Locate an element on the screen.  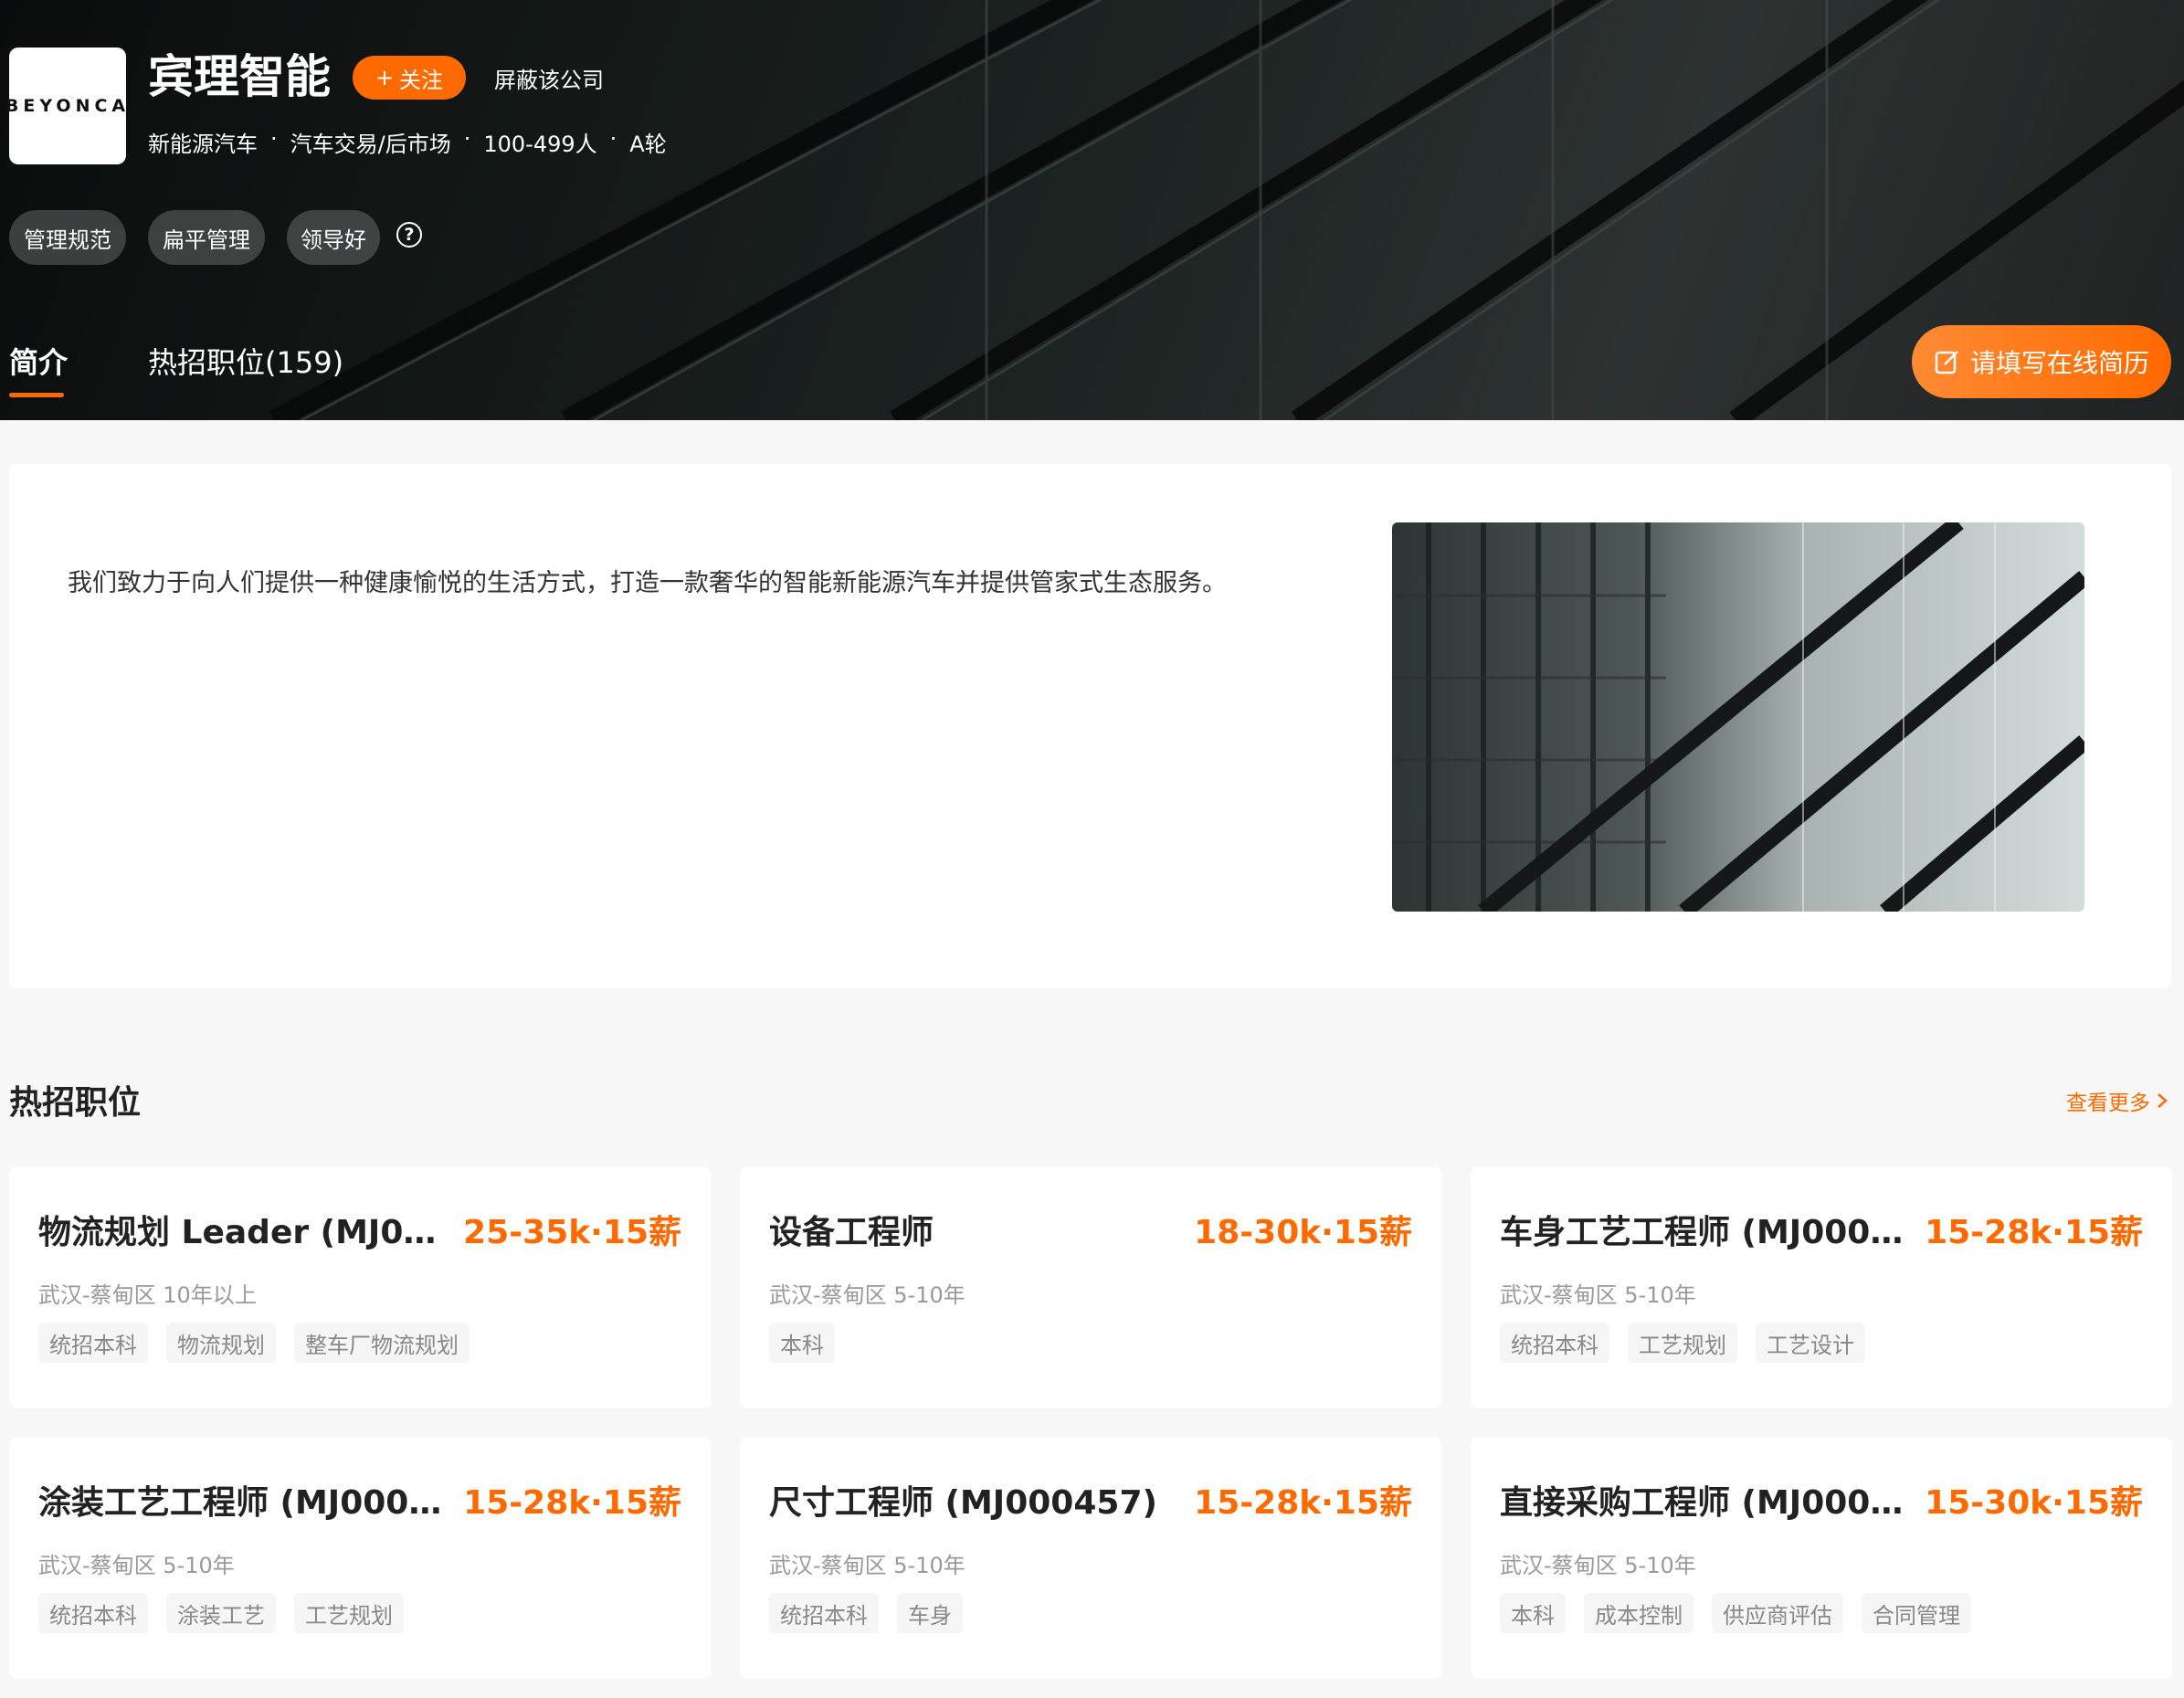
job-salary: 25-35k·15薪 is located at coordinates (572, 1232).